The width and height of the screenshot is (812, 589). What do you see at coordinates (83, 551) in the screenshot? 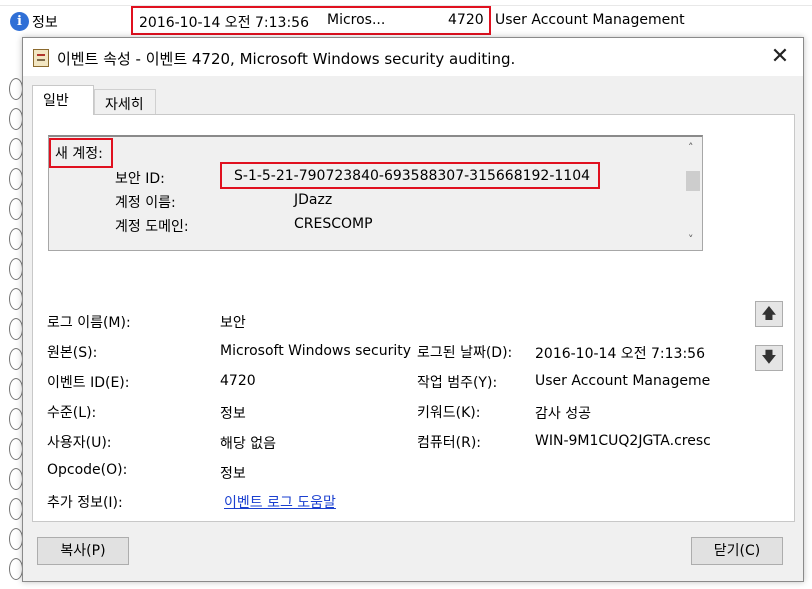
I see `copy-button: 복사(P)` at bounding box center [83, 551].